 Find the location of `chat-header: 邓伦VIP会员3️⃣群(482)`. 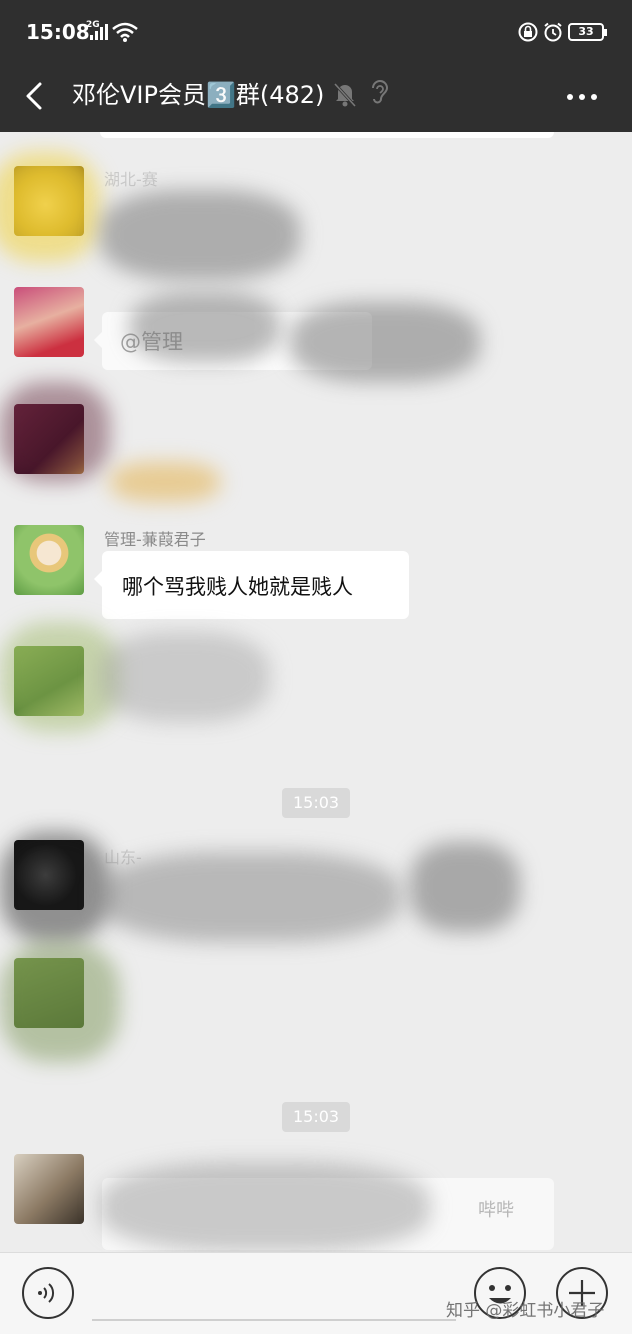

chat-header: 邓伦VIP会员3️⃣群(482) is located at coordinates (316, 98).